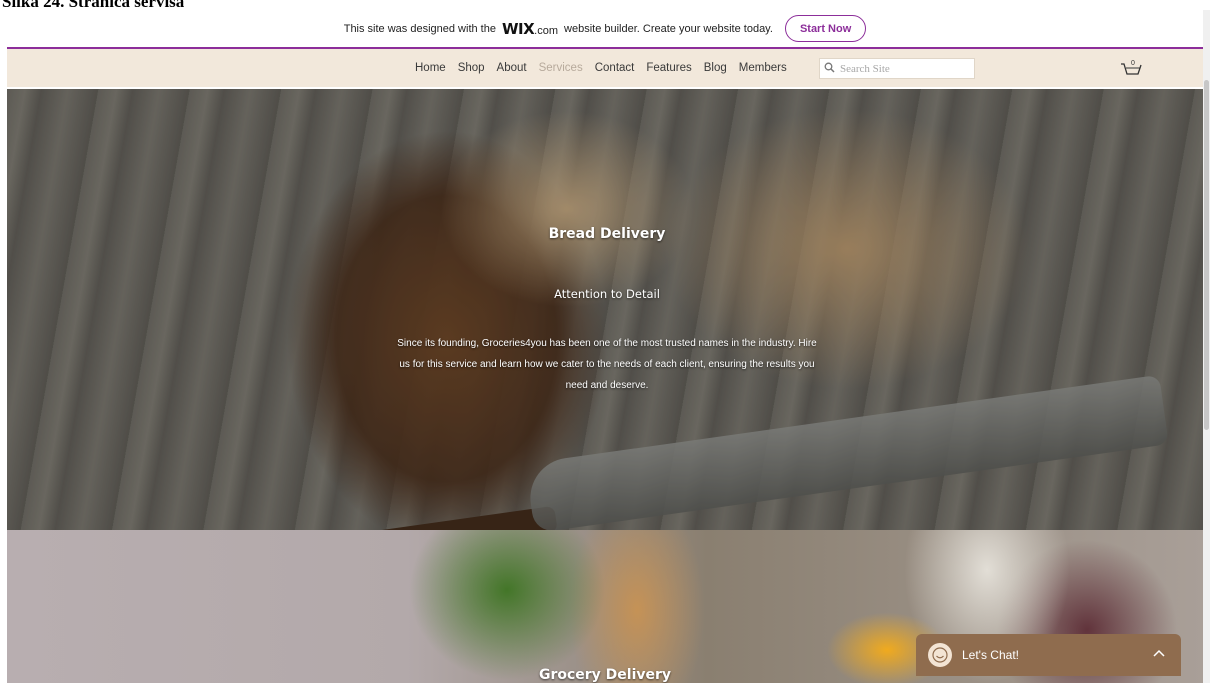 This screenshot has width=1210, height=683. I want to click on hero-title: Bread Delivery, so click(607, 234).